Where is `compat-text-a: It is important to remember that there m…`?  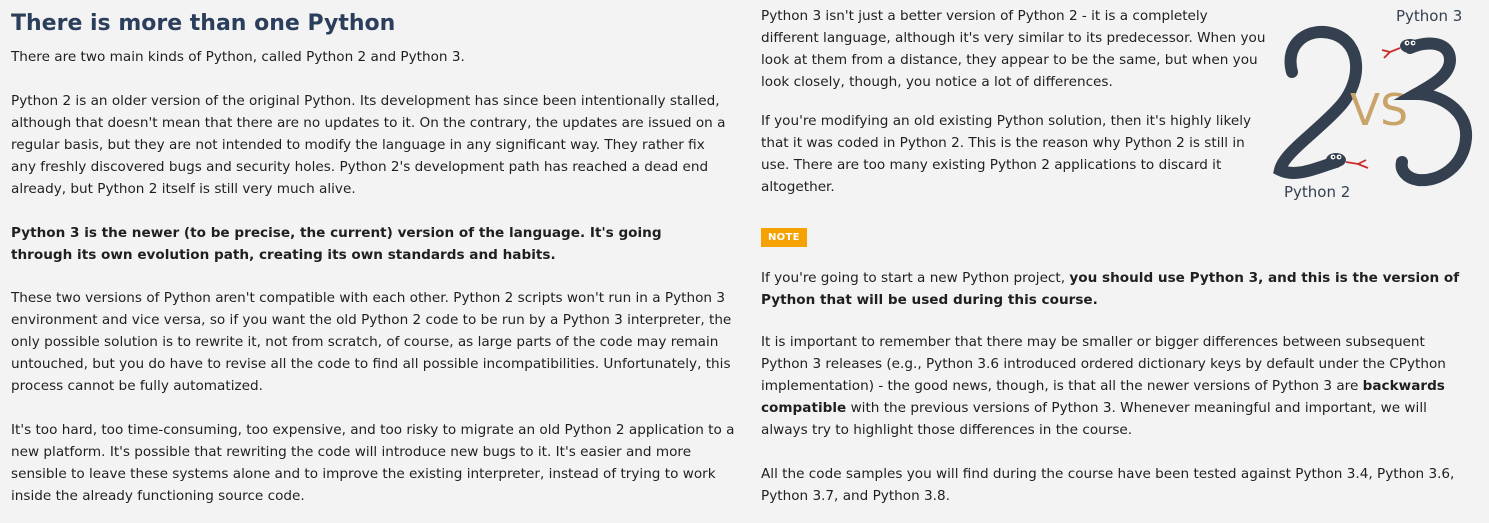 compat-text-a: It is important to remember that there m… is located at coordinates (1103, 364).